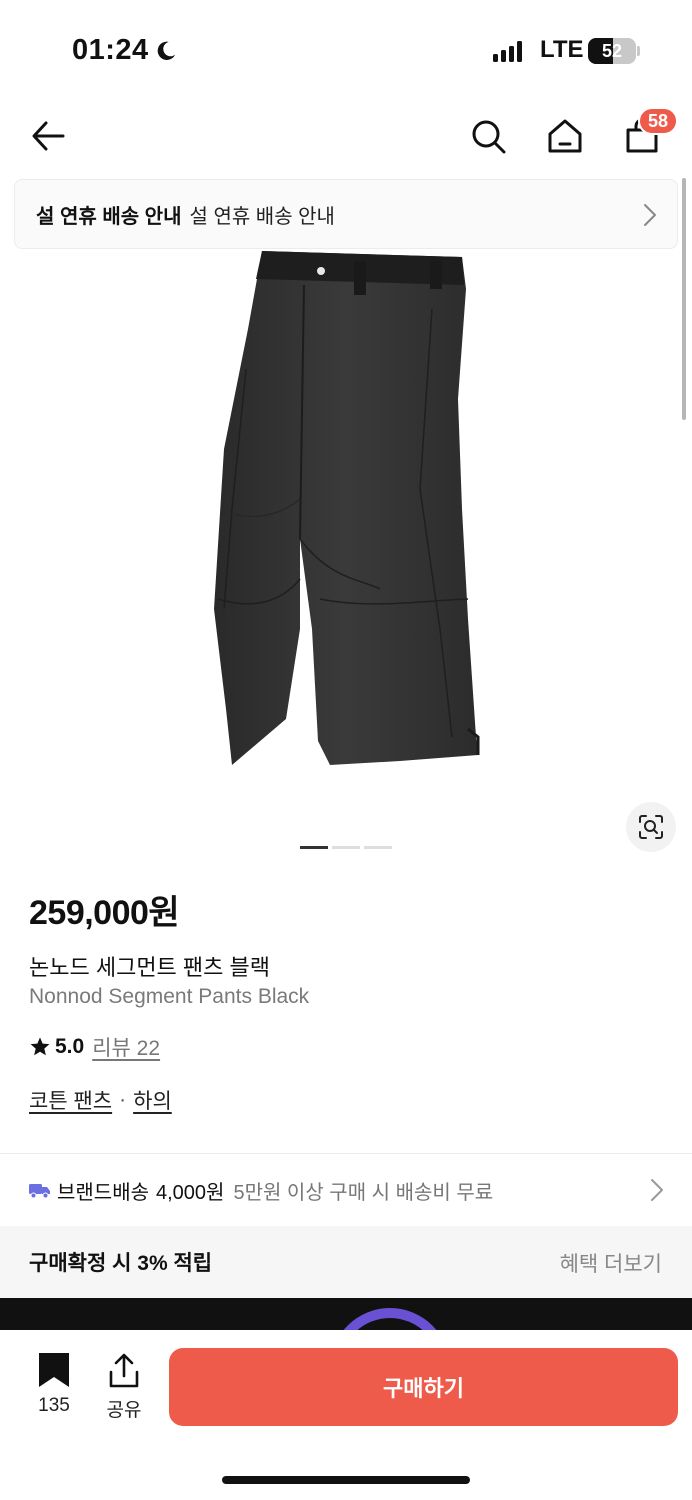  I want to click on home-button, so click(565, 136).